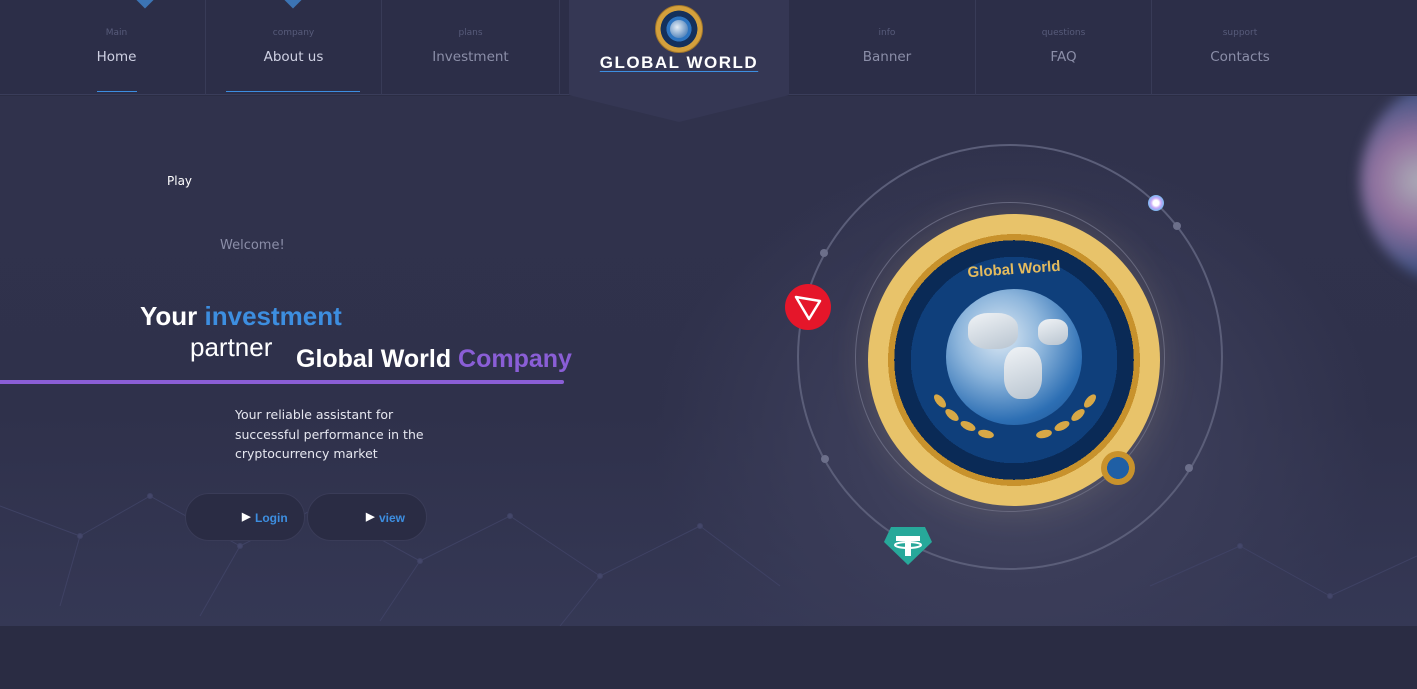 The image size is (1417, 689). Describe the element at coordinates (1156, 203) in the screenshot. I see `sparkle-icon` at that location.